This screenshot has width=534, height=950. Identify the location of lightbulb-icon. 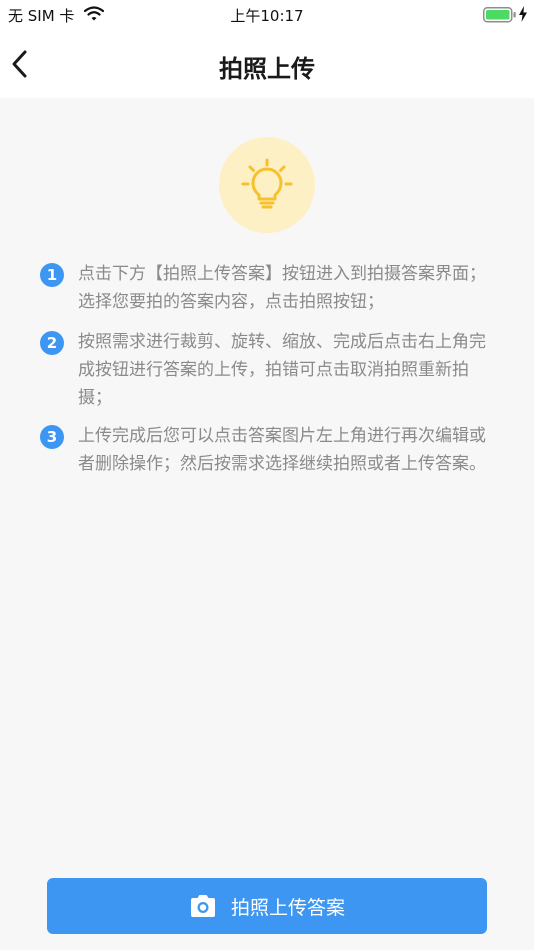
(267, 183).